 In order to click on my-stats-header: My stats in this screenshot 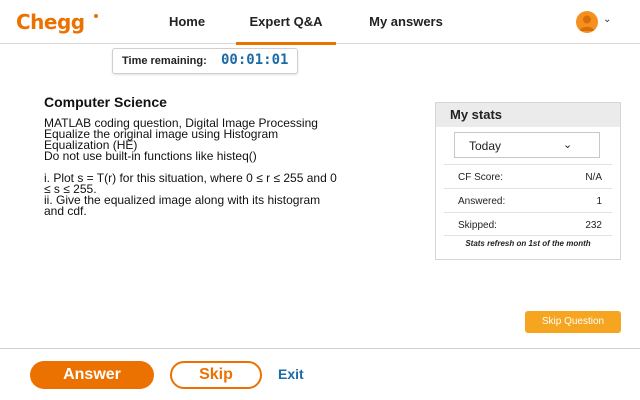, I will do `click(528, 115)`.